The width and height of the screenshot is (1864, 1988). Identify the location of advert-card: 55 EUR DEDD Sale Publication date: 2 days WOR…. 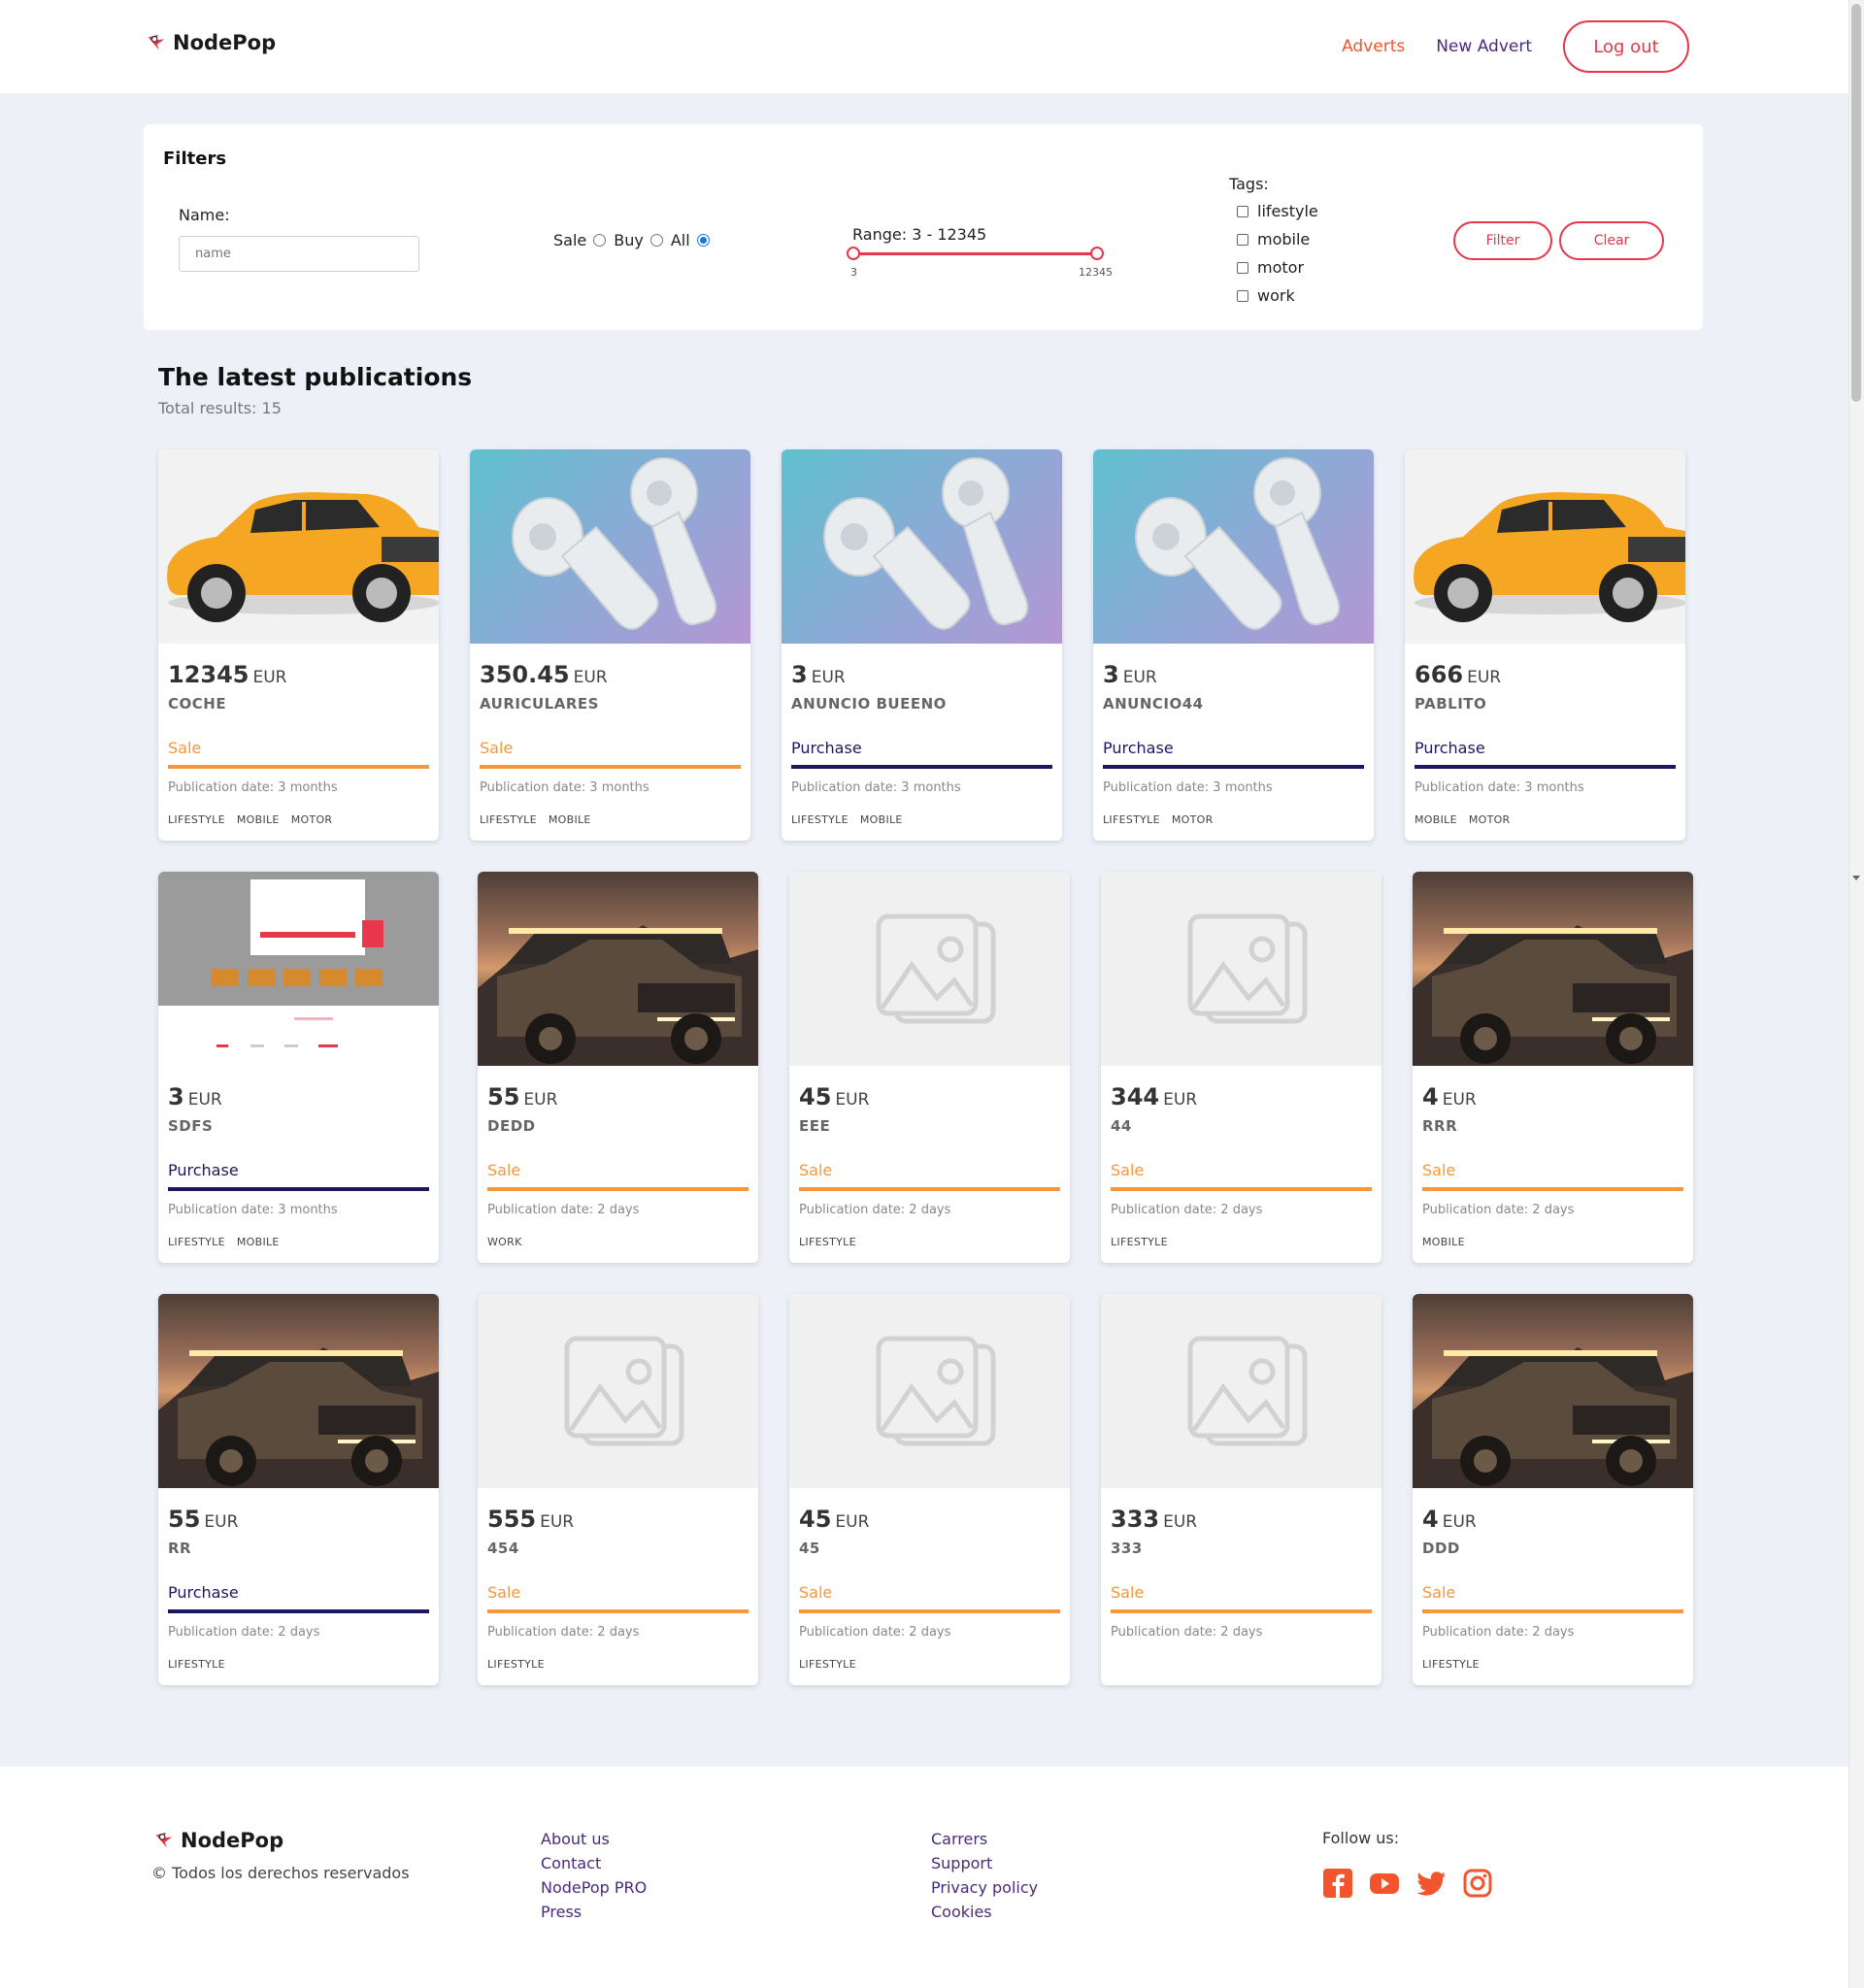
(618, 1067).